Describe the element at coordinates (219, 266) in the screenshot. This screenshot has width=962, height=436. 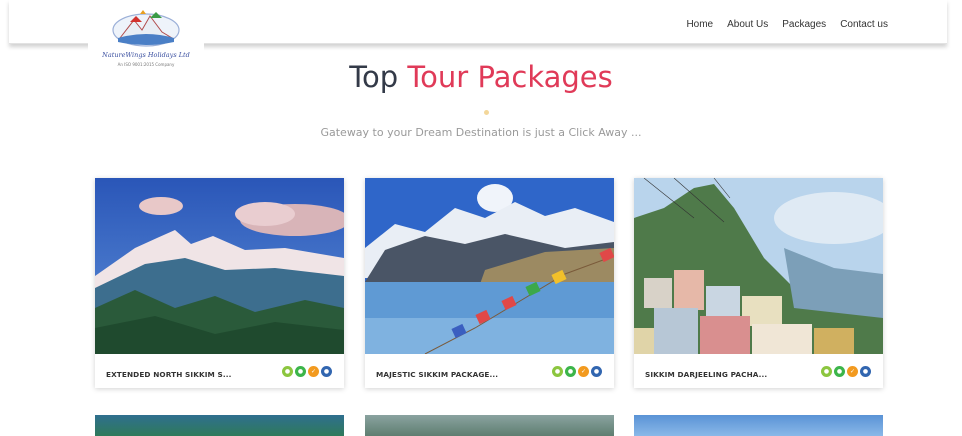
I see `package-image-mountains` at that location.